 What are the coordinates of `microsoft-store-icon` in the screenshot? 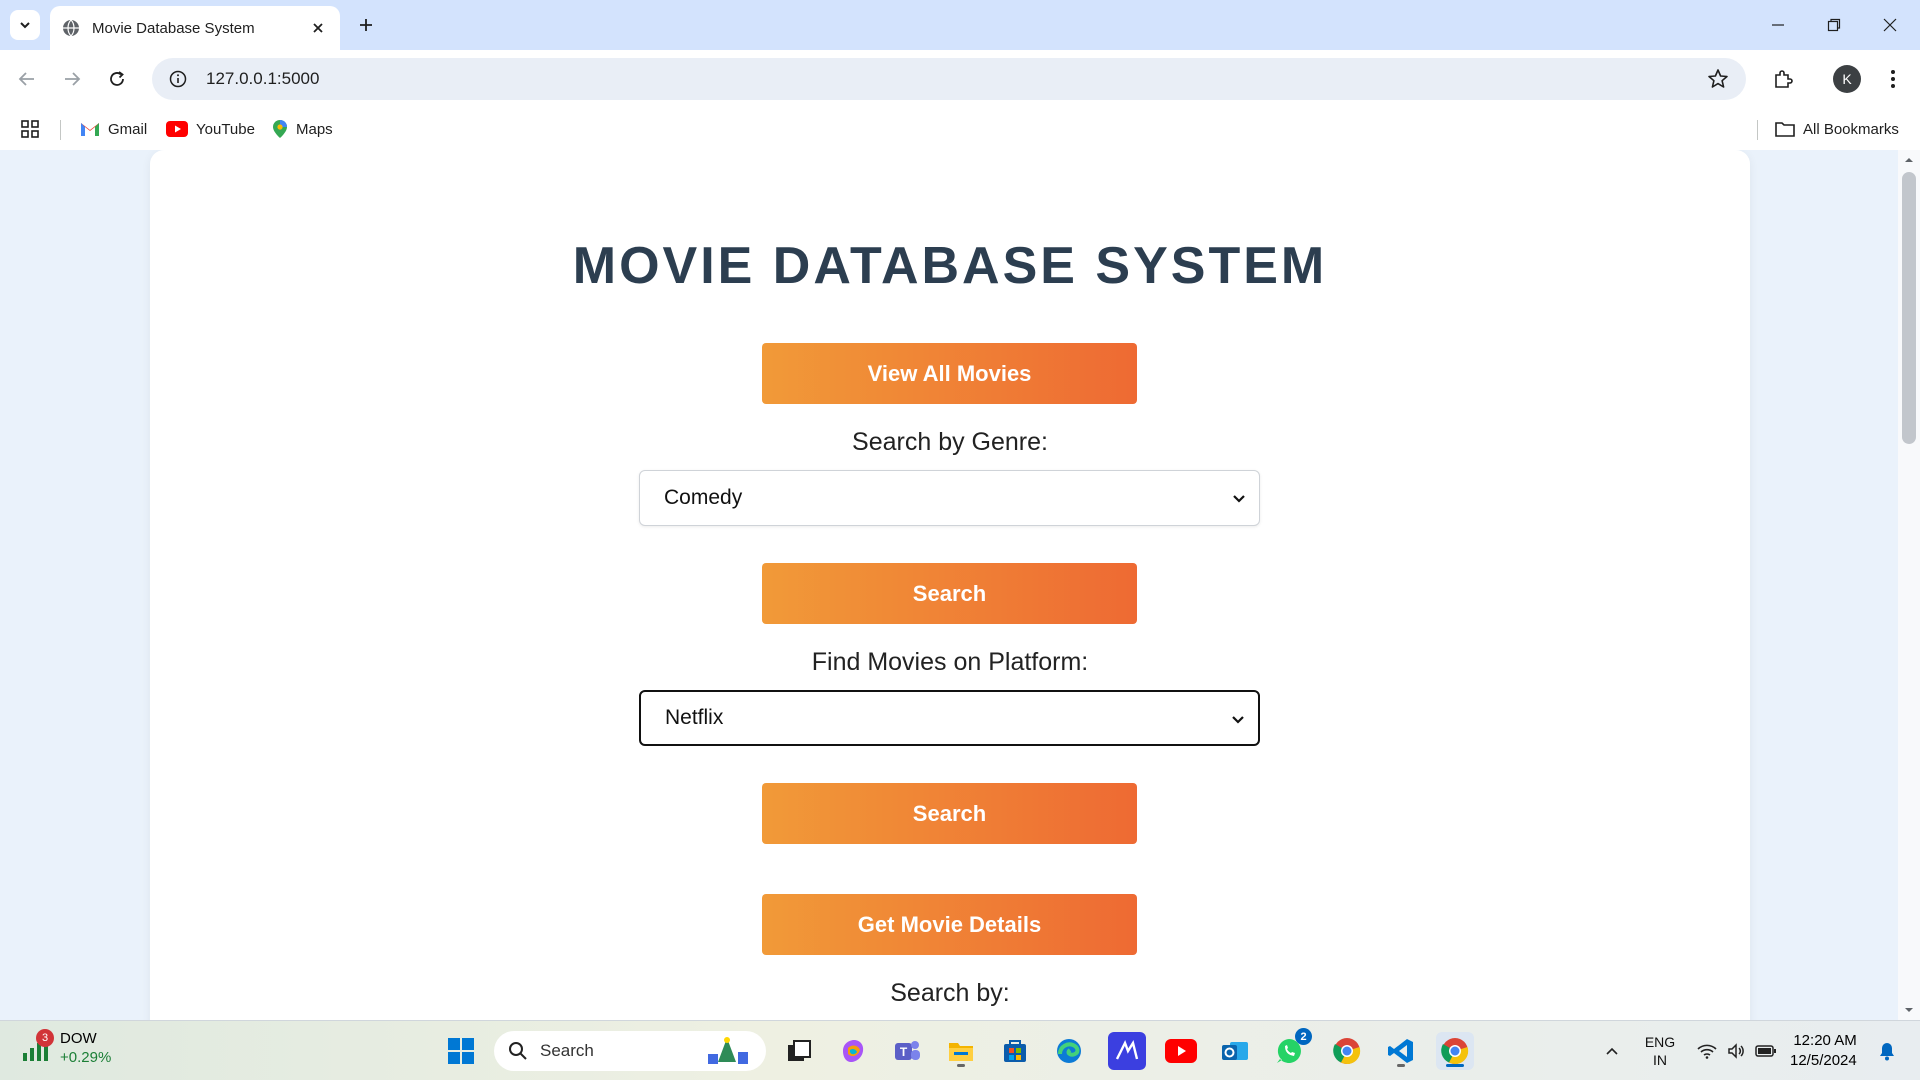 It's located at (1015, 1051).